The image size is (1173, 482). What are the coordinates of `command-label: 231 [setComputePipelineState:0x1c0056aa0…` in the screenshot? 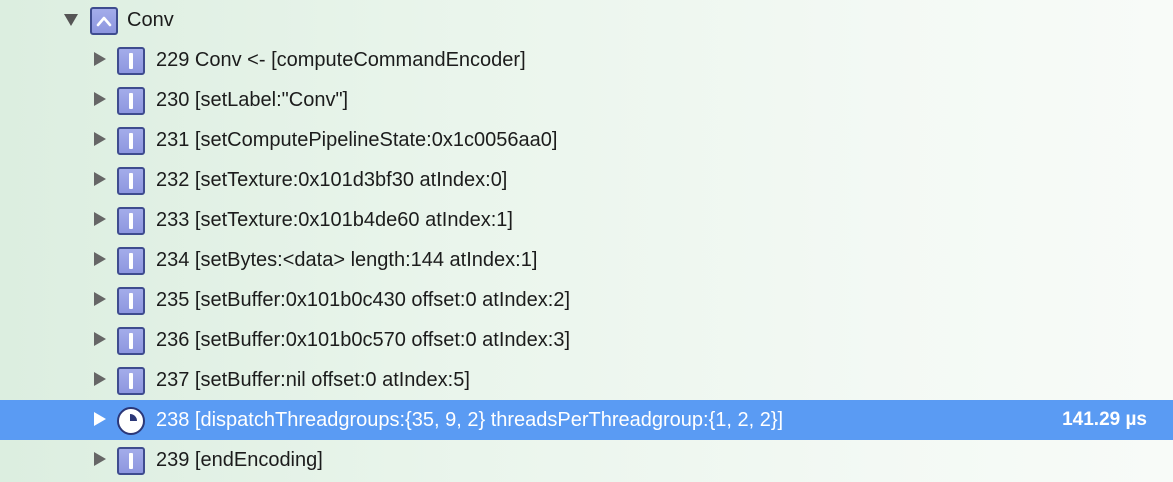 It's located at (357, 140).